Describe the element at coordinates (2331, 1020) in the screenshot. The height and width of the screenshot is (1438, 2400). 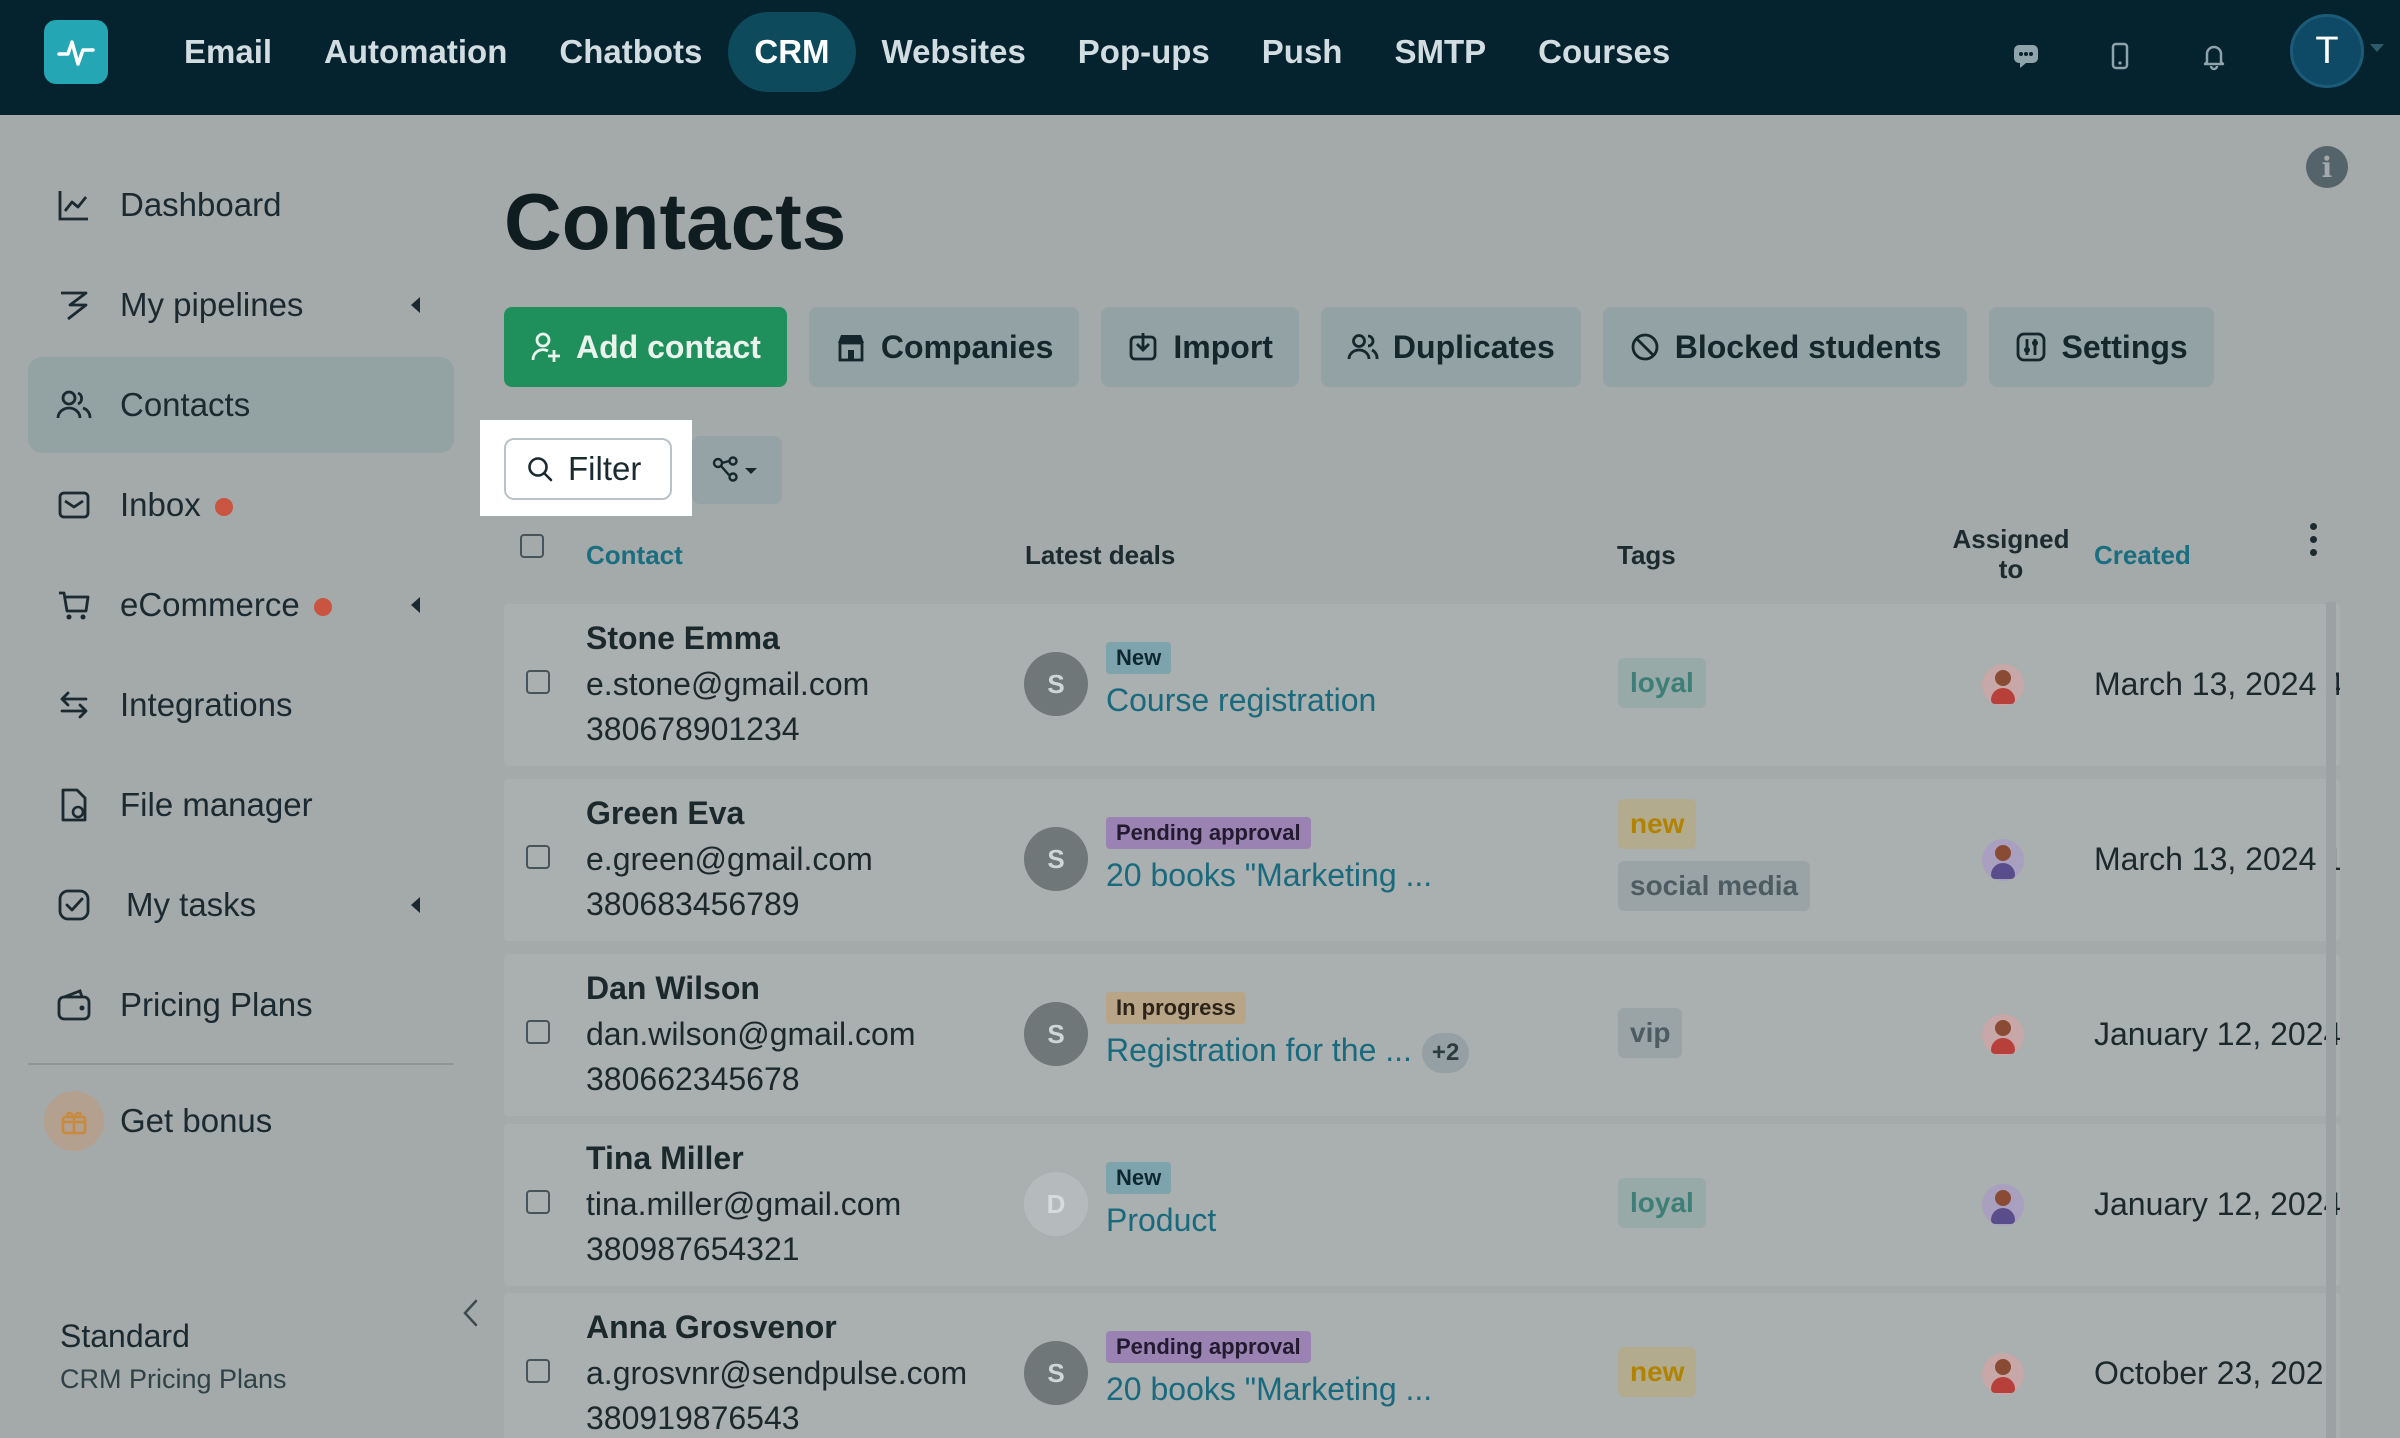
I see `table-scrollbar` at that location.